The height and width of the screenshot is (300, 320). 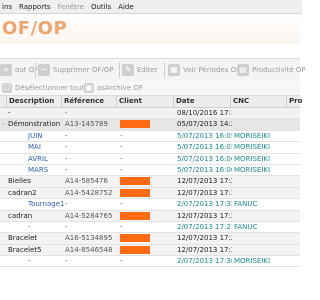 What do you see at coordinates (204, 124) in the screenshot?
I see `row-date: 05/07/2013 14:25:4` at bounding box center [204, 124].